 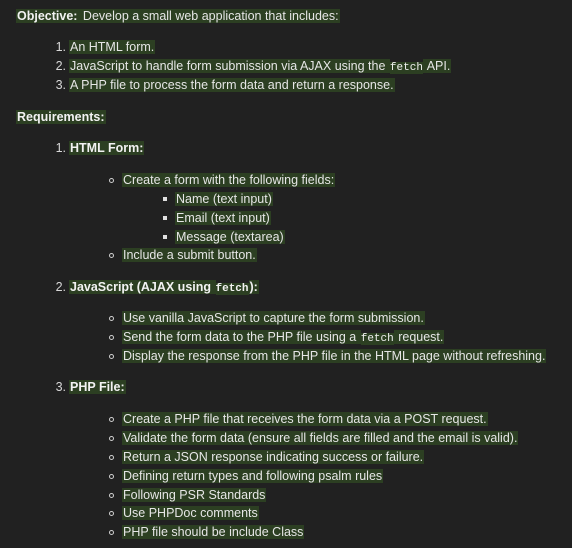 I want to click on section-title-php-file: PHP File:, so click(x=97, y=387).